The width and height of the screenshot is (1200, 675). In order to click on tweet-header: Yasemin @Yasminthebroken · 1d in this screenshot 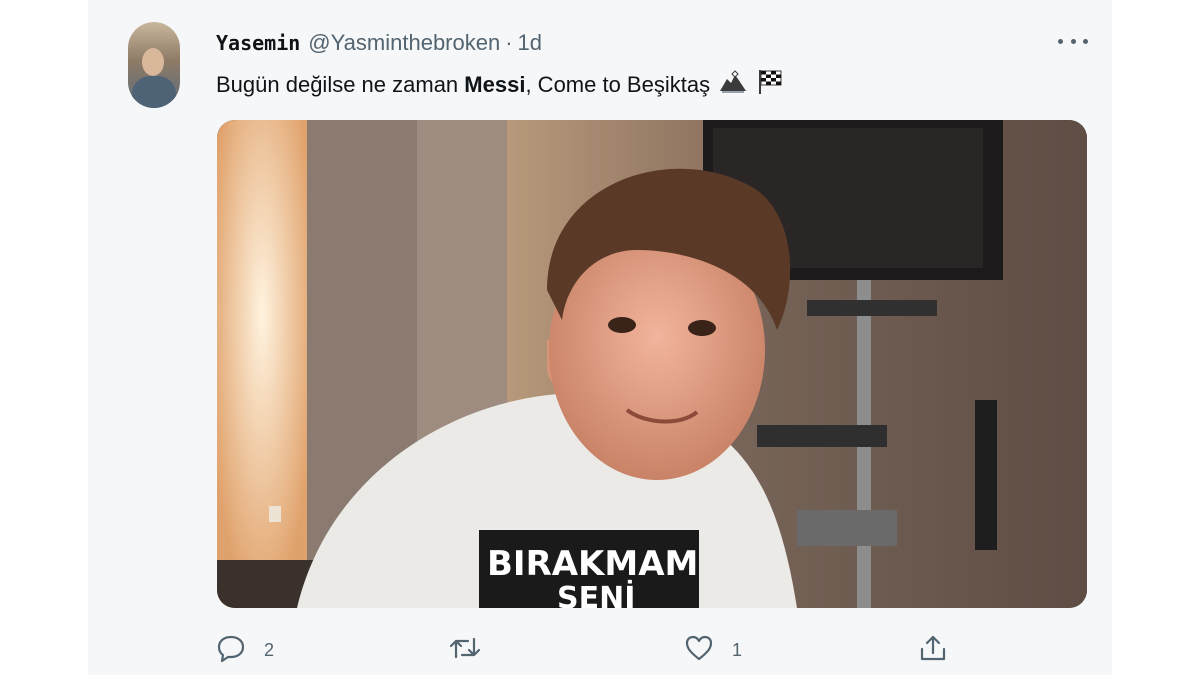, I will do `click(379, 43)`.